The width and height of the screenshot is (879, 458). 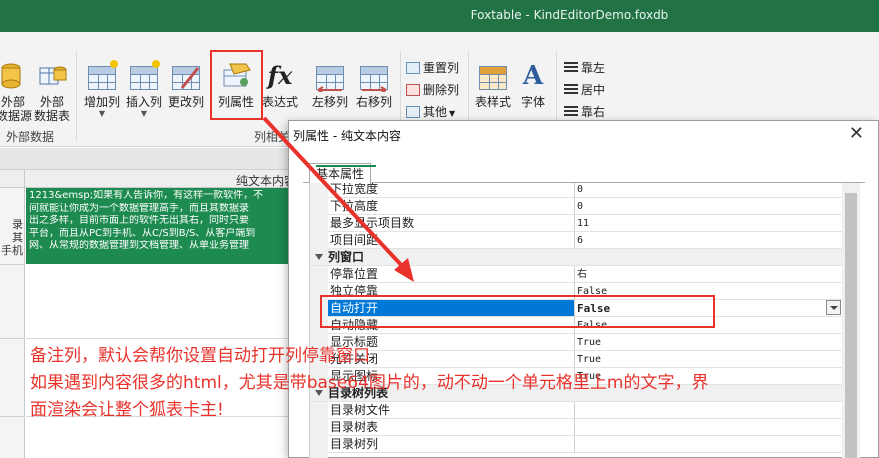 What do you see at coordinates (200, 356) in the screenshot?
I see `annotation-text-1: 备注列，默认会帮你设置自动打开列停靠窗口` at bounding box center [200, 356].